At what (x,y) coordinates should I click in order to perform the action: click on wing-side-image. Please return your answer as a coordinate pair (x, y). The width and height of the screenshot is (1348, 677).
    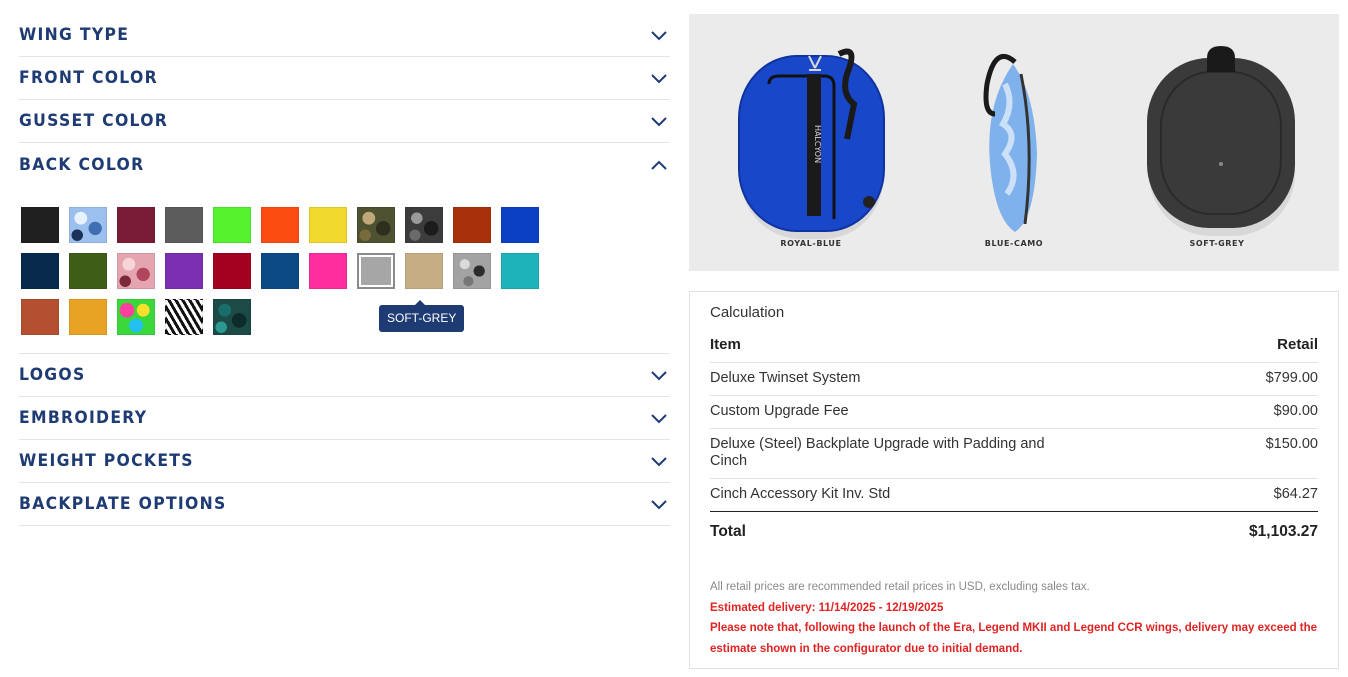
    Looking at the image, I should click on (1010, 143).